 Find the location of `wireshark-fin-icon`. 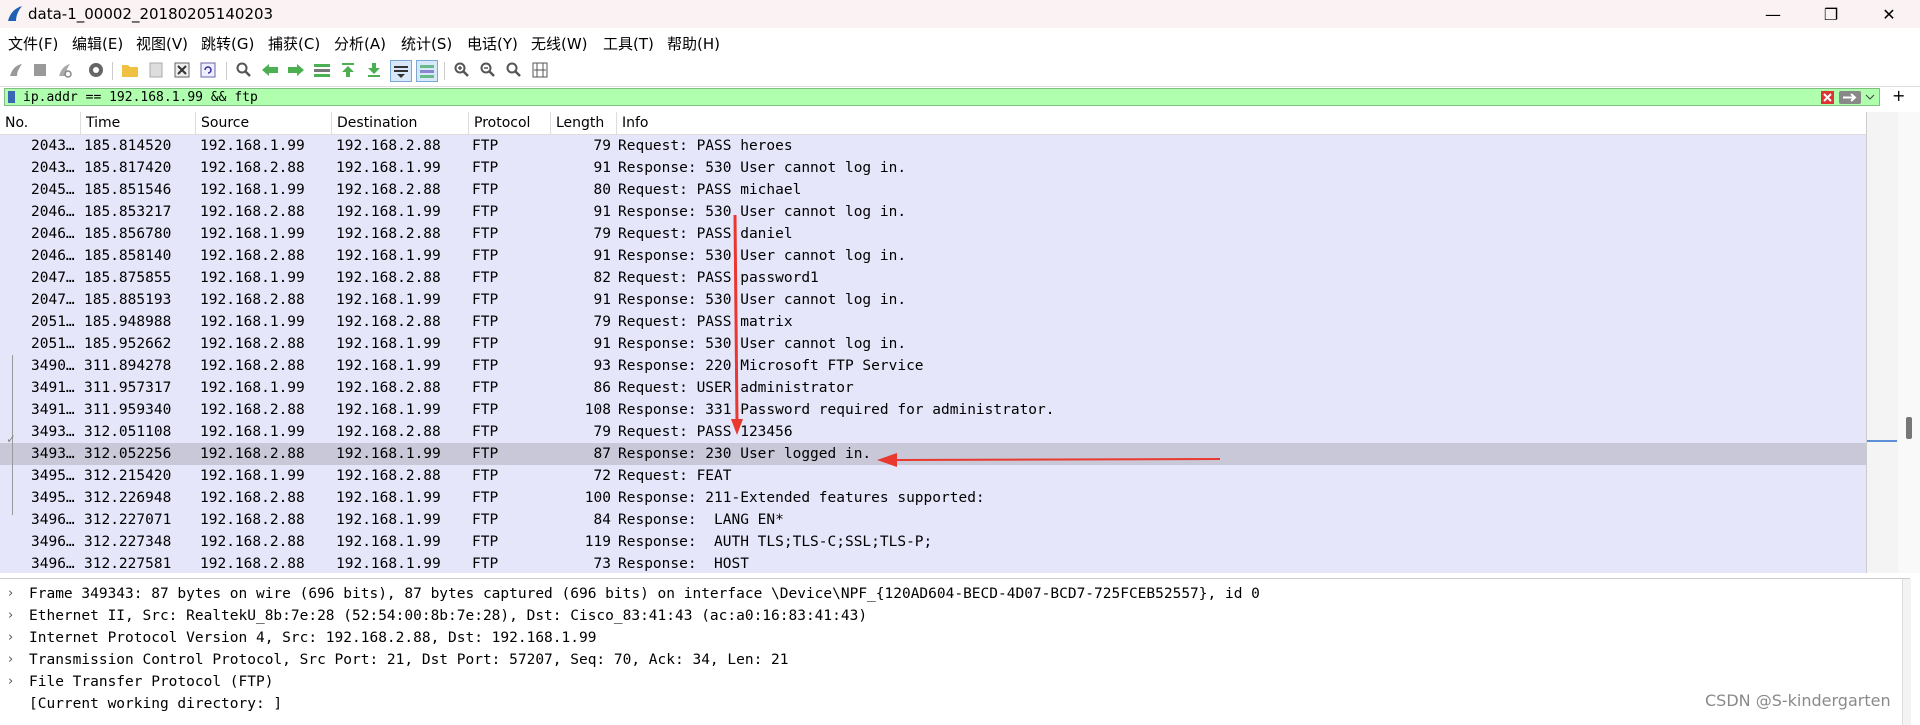

wireshark-fin-icon is located at coordinates (15, 13).